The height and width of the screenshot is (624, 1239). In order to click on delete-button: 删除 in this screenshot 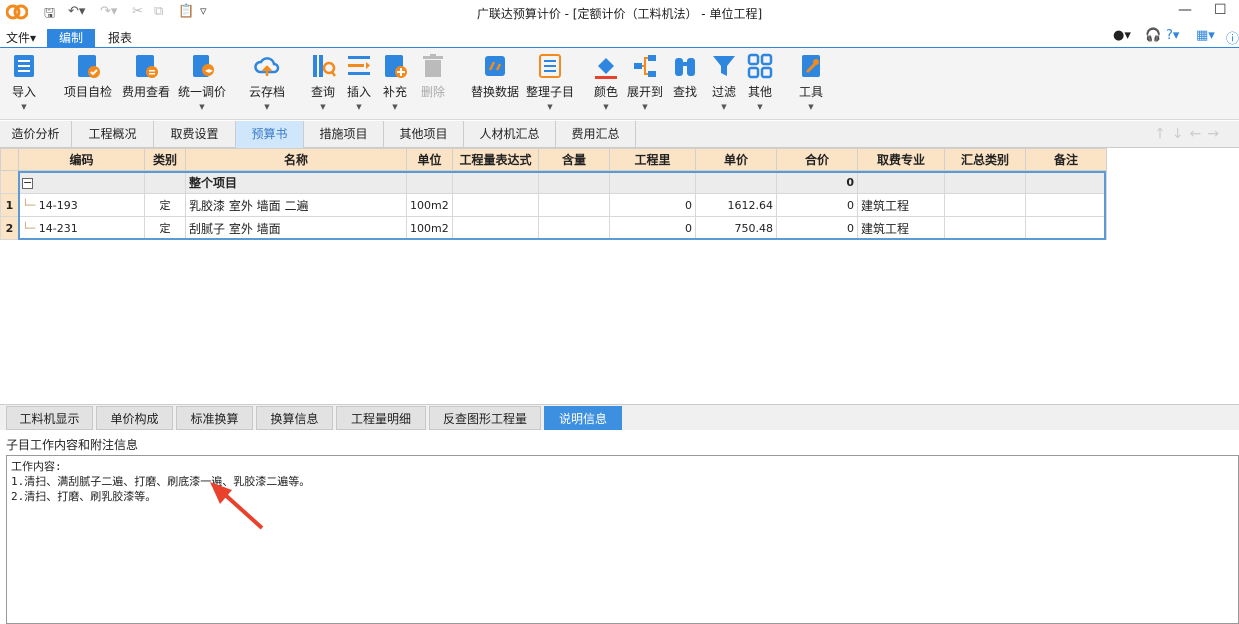, I will do `click(433, 76)`.